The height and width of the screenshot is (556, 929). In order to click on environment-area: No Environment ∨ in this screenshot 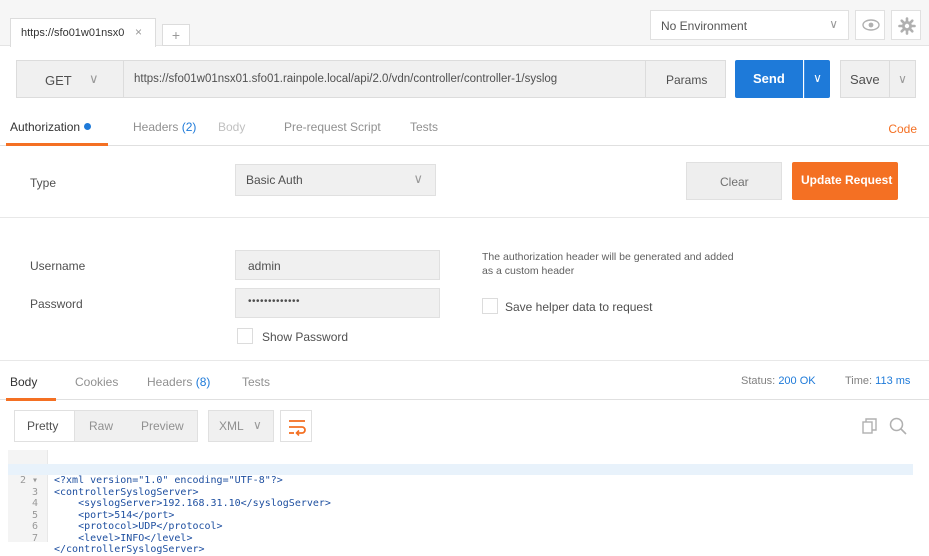, I will do `click(784, 23)`.